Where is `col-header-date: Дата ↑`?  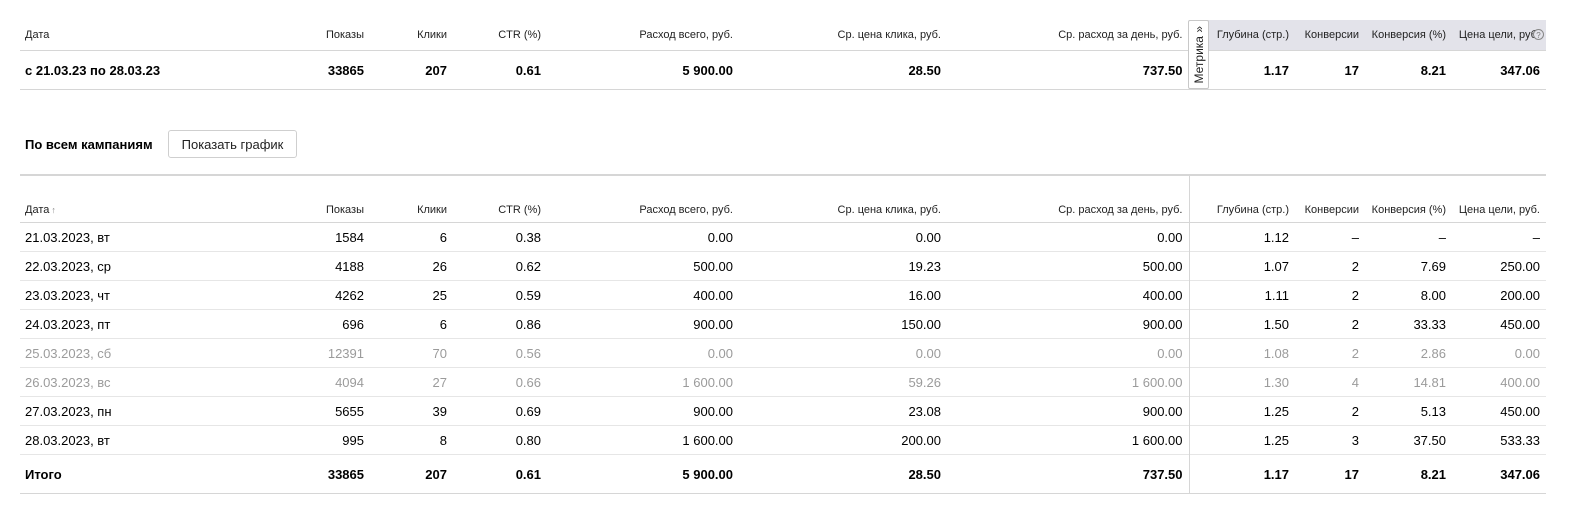
col-header-date: Дата ↑ is located at coordinates (160, 199).